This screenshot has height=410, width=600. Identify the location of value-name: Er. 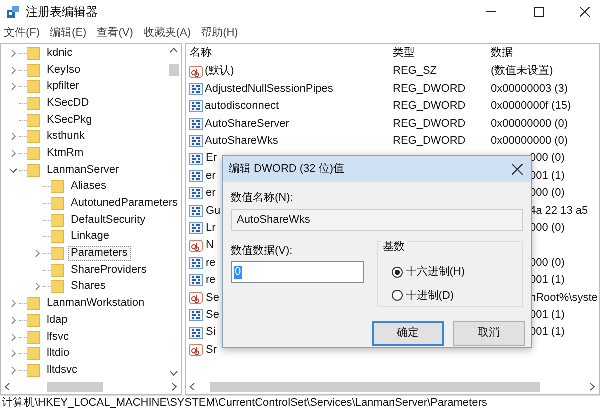
(211, 158).